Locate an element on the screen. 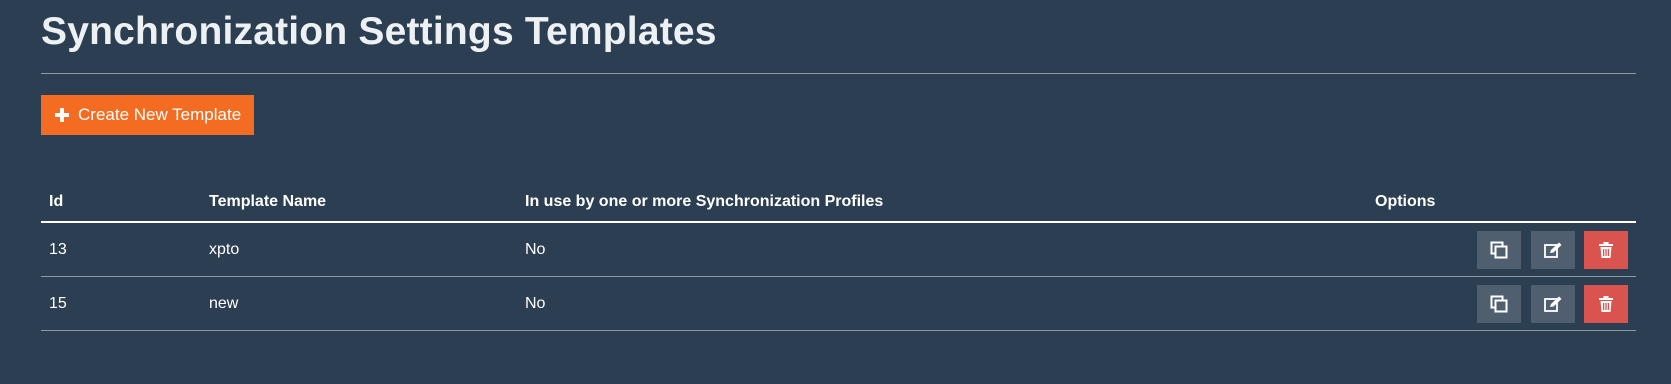  create-new-template-button: Create New Template is located at coordinates (148, 115).